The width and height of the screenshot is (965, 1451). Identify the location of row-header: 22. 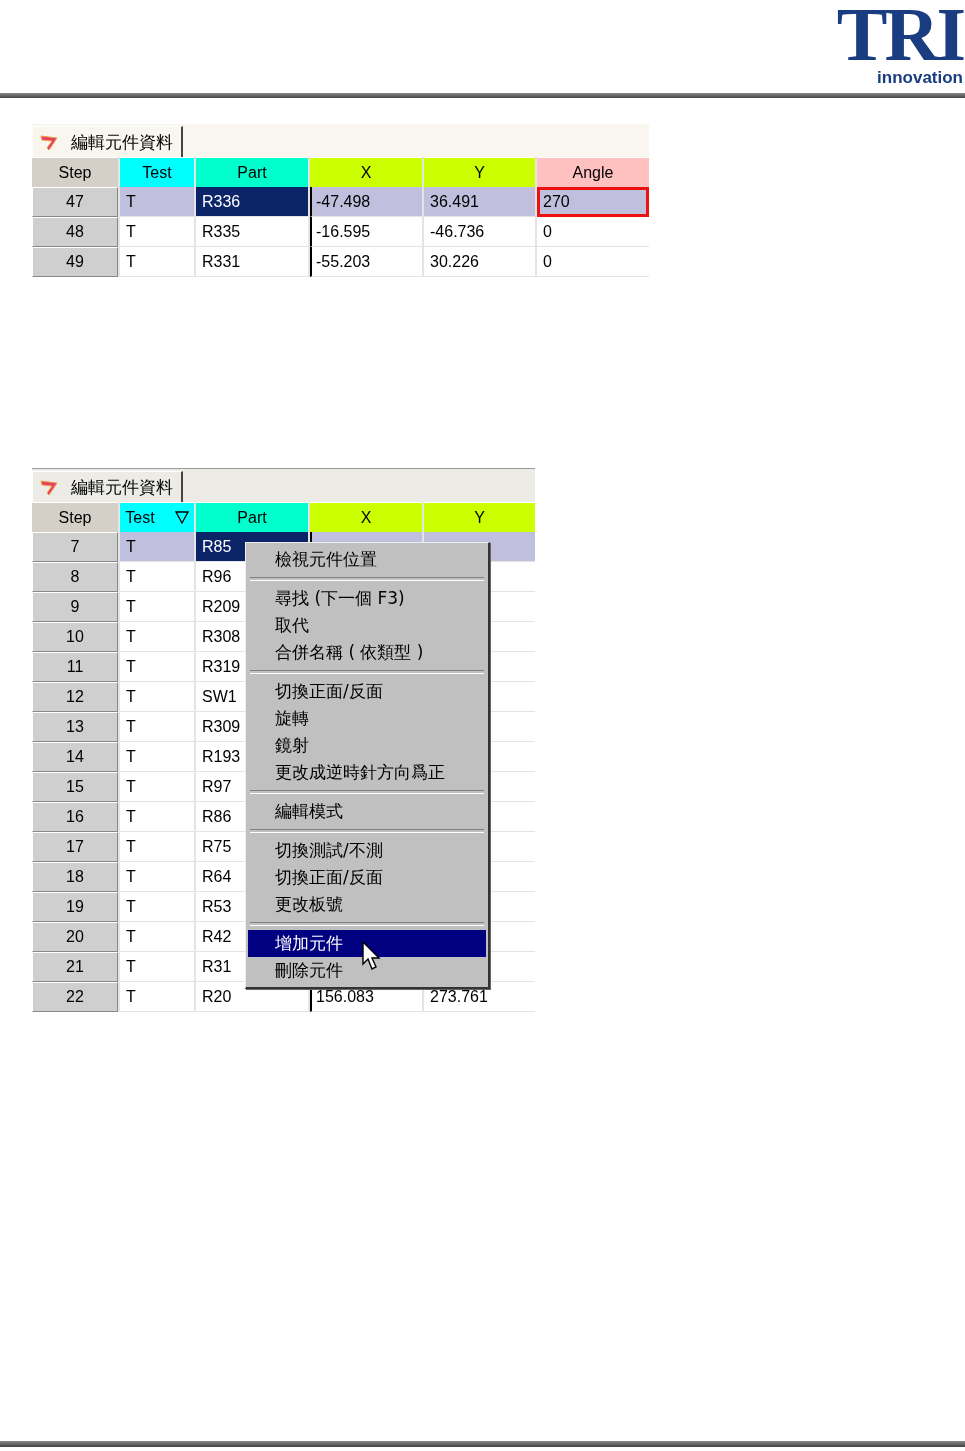
(75, 997).